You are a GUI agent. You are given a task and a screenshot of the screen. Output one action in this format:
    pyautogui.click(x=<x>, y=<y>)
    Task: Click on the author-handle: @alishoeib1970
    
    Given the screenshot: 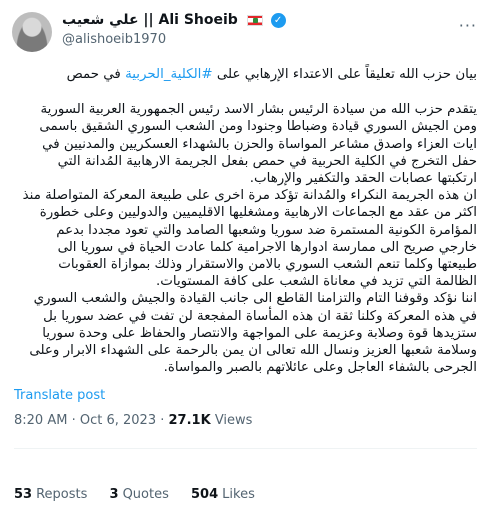 What is the action you would take?
    pyautogui.click(x=114, y=39)
    